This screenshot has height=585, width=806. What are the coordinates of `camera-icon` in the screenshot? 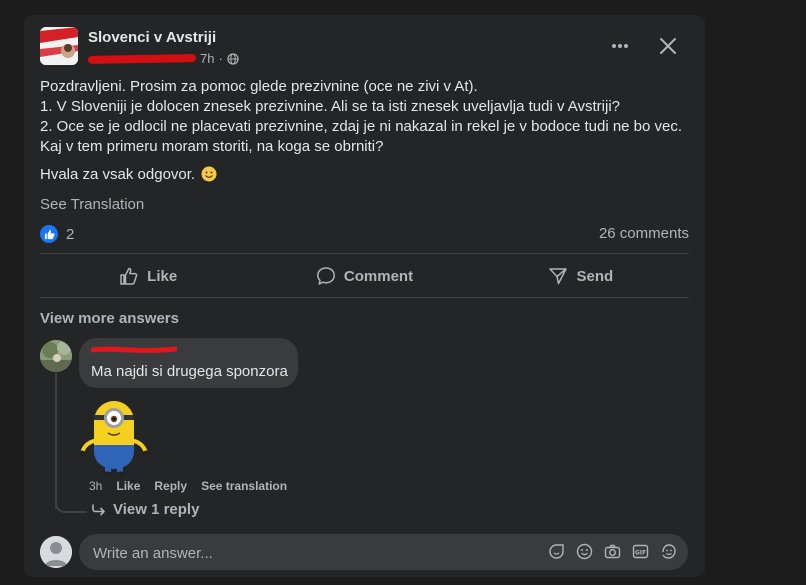 It's located at (612, 551).